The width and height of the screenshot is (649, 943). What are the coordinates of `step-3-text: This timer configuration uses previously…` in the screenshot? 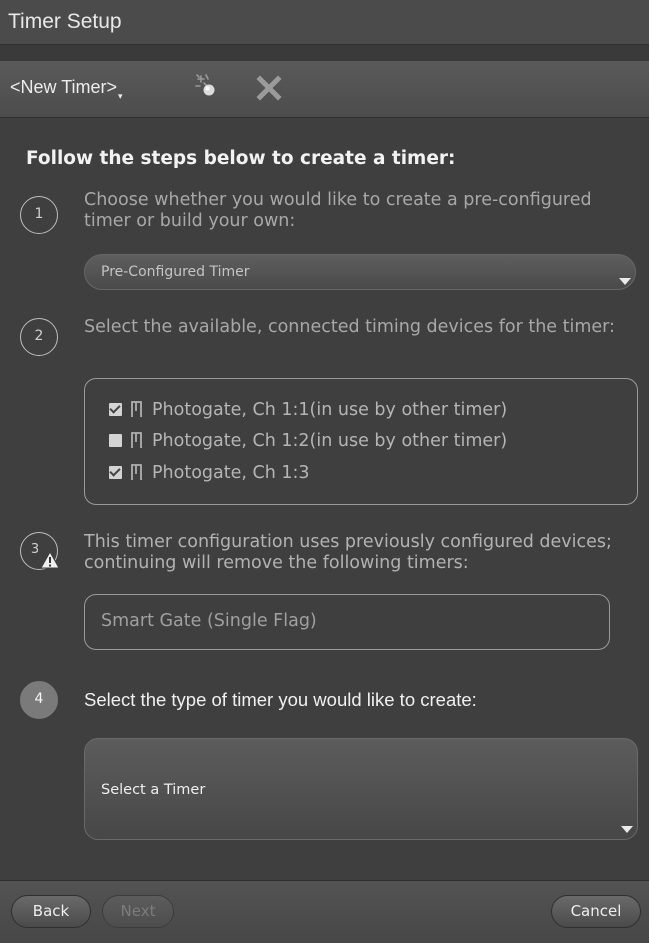 It's located at (348, 552).